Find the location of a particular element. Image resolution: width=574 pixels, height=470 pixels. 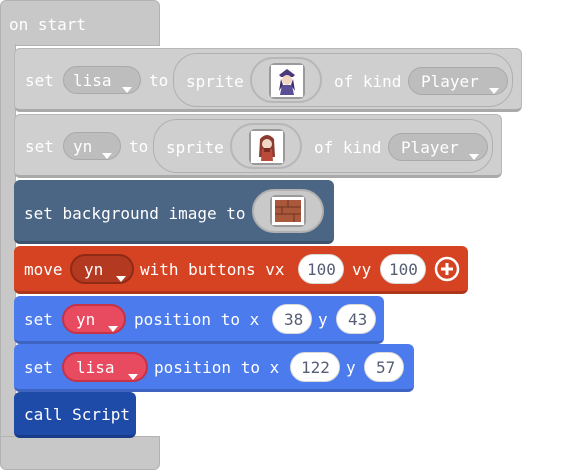

set-lisa-position-block: set lisa position to x 122 y 57 is located at coordinates (214, 368).